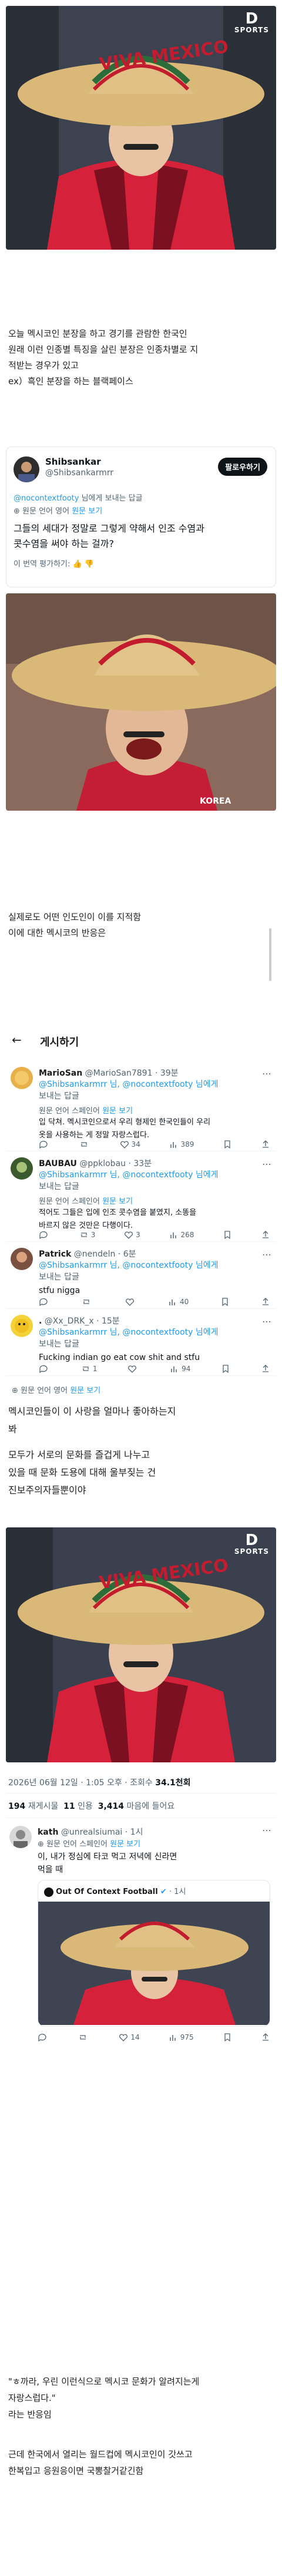 The width and height of the screenshot is (282, 2576). Describe the element at coordinates (129, 2037) in the screenshot. I see `like-action: 14` at that location.